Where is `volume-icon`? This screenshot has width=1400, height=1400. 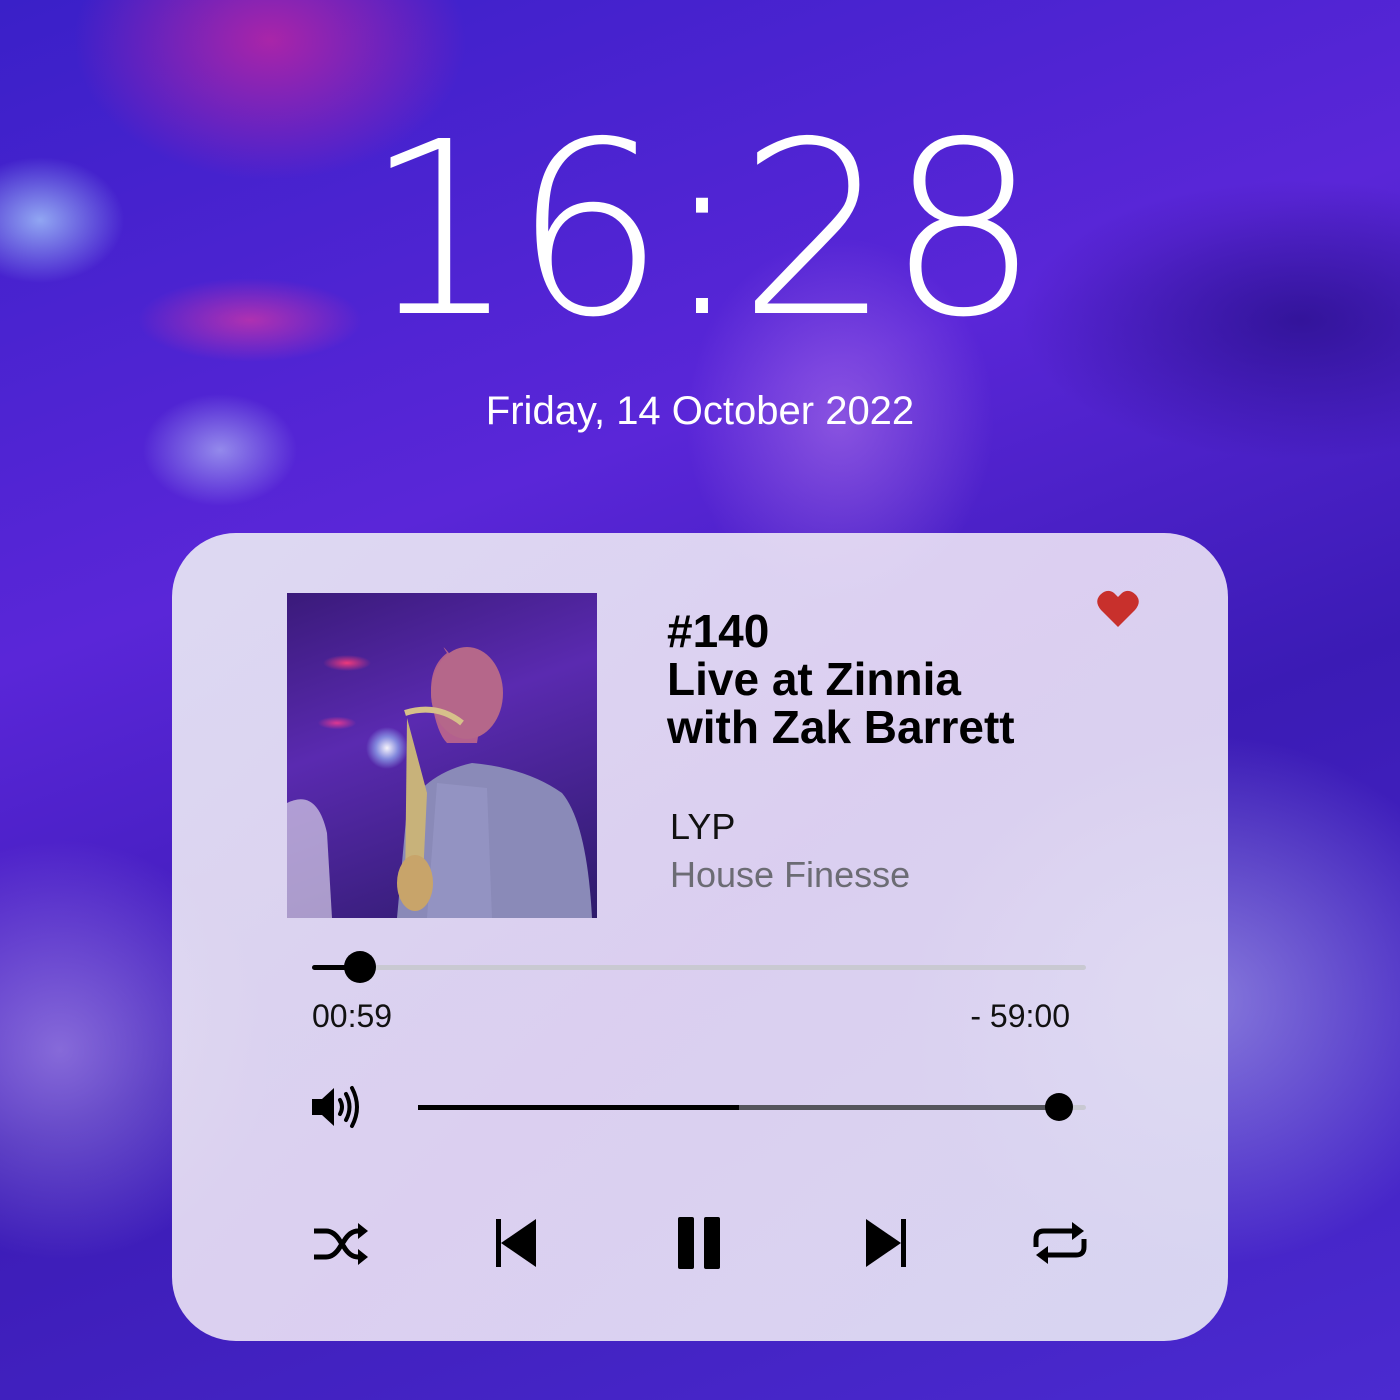
volume-icon is located at coordinates (336, 1107).